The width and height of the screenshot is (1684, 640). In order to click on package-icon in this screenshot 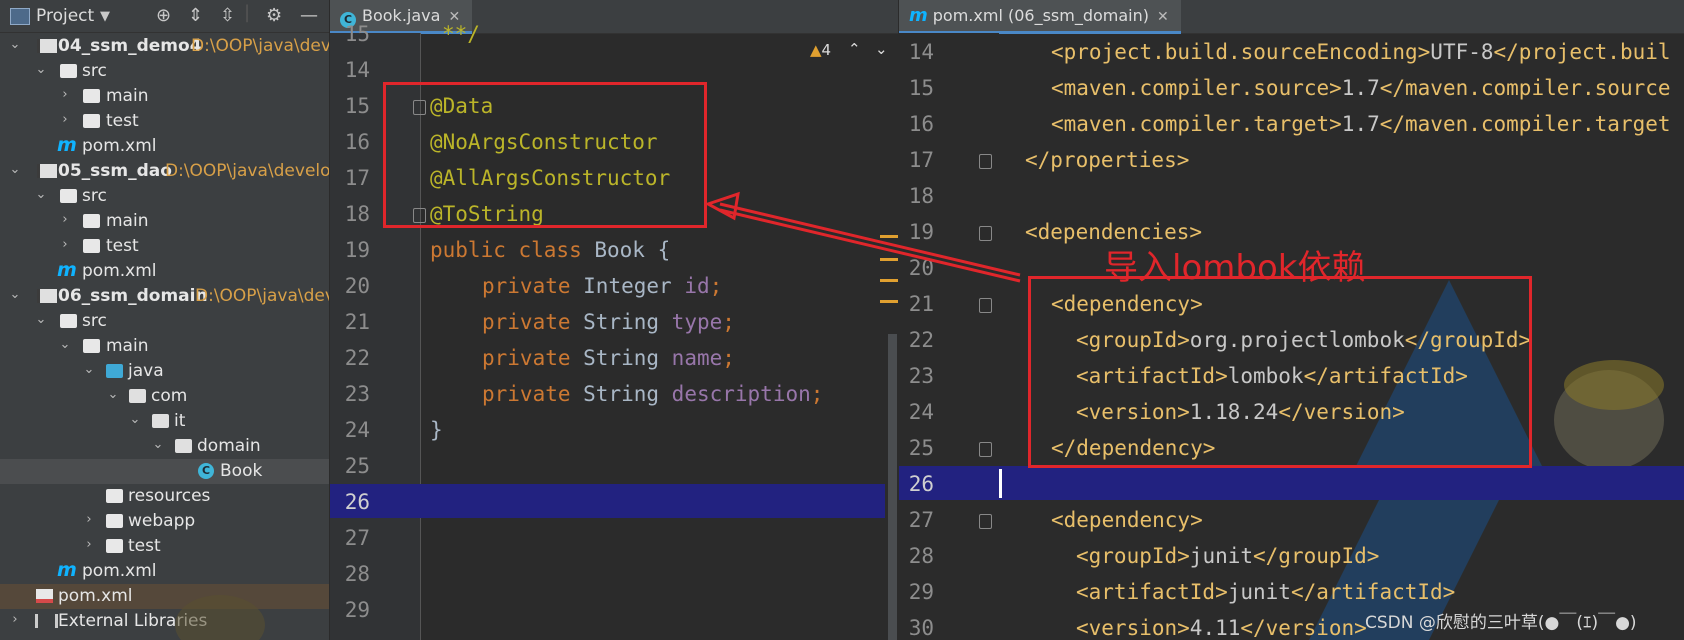, I will do `click(137, 396)`.